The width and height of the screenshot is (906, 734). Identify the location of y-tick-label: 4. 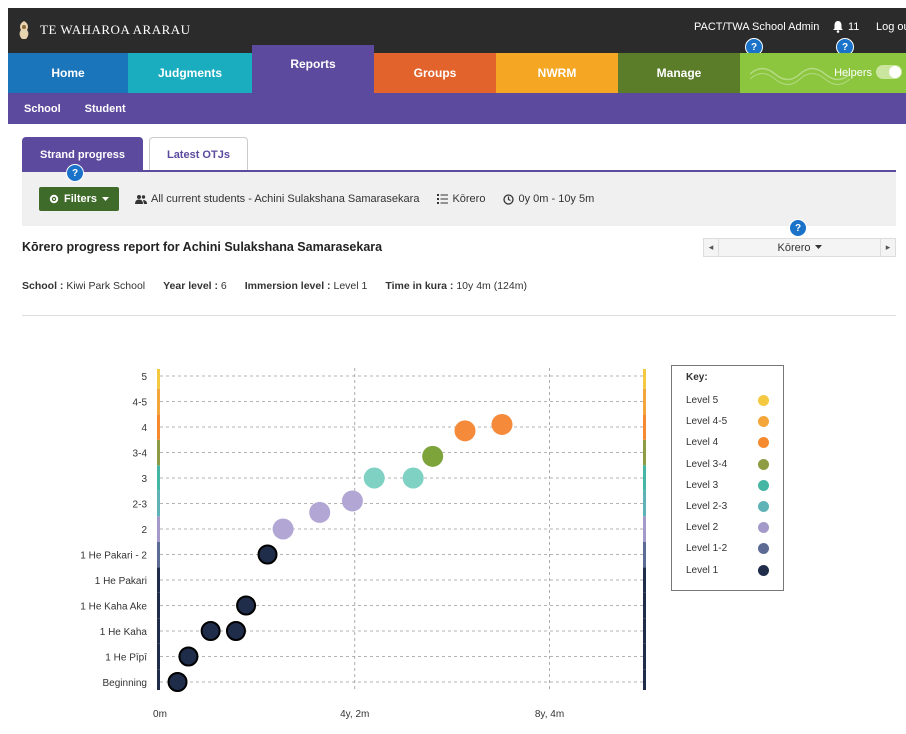
(144, 428).